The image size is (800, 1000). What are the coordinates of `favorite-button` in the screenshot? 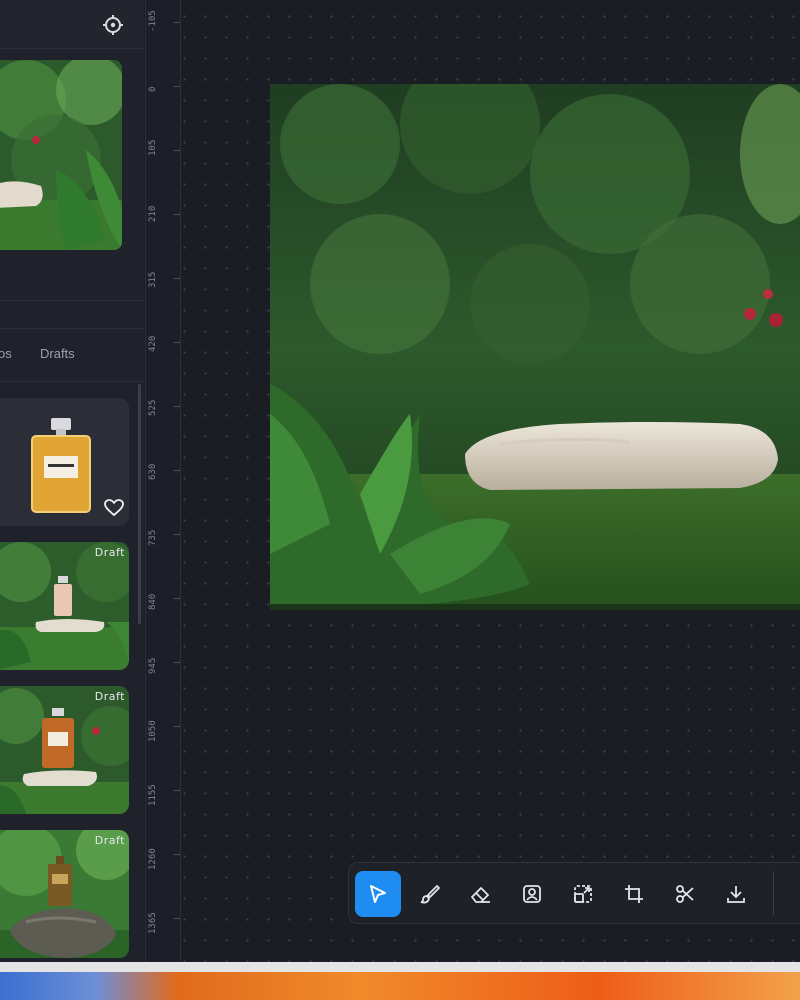 It's located at (114, 510).